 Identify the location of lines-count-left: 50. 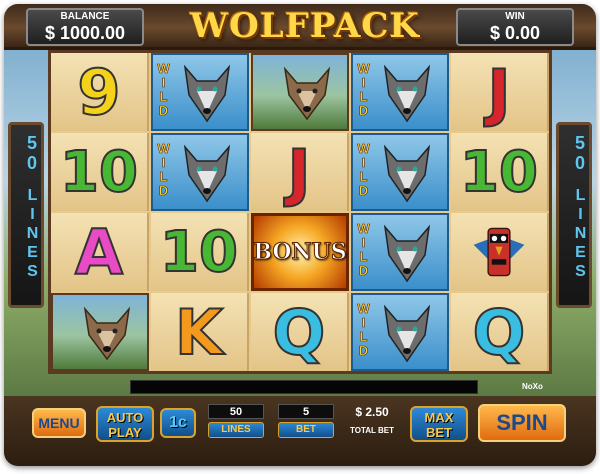
(32, 153).